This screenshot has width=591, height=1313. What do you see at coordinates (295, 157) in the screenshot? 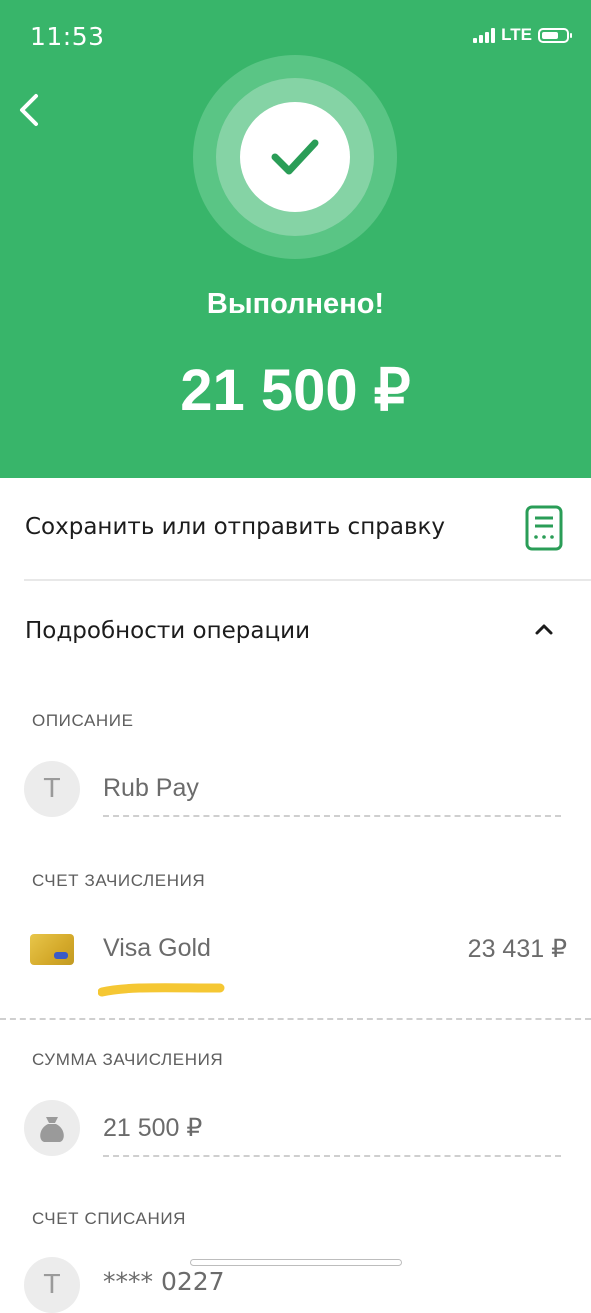
I see `check-icon` at bounding box center [295, 157].